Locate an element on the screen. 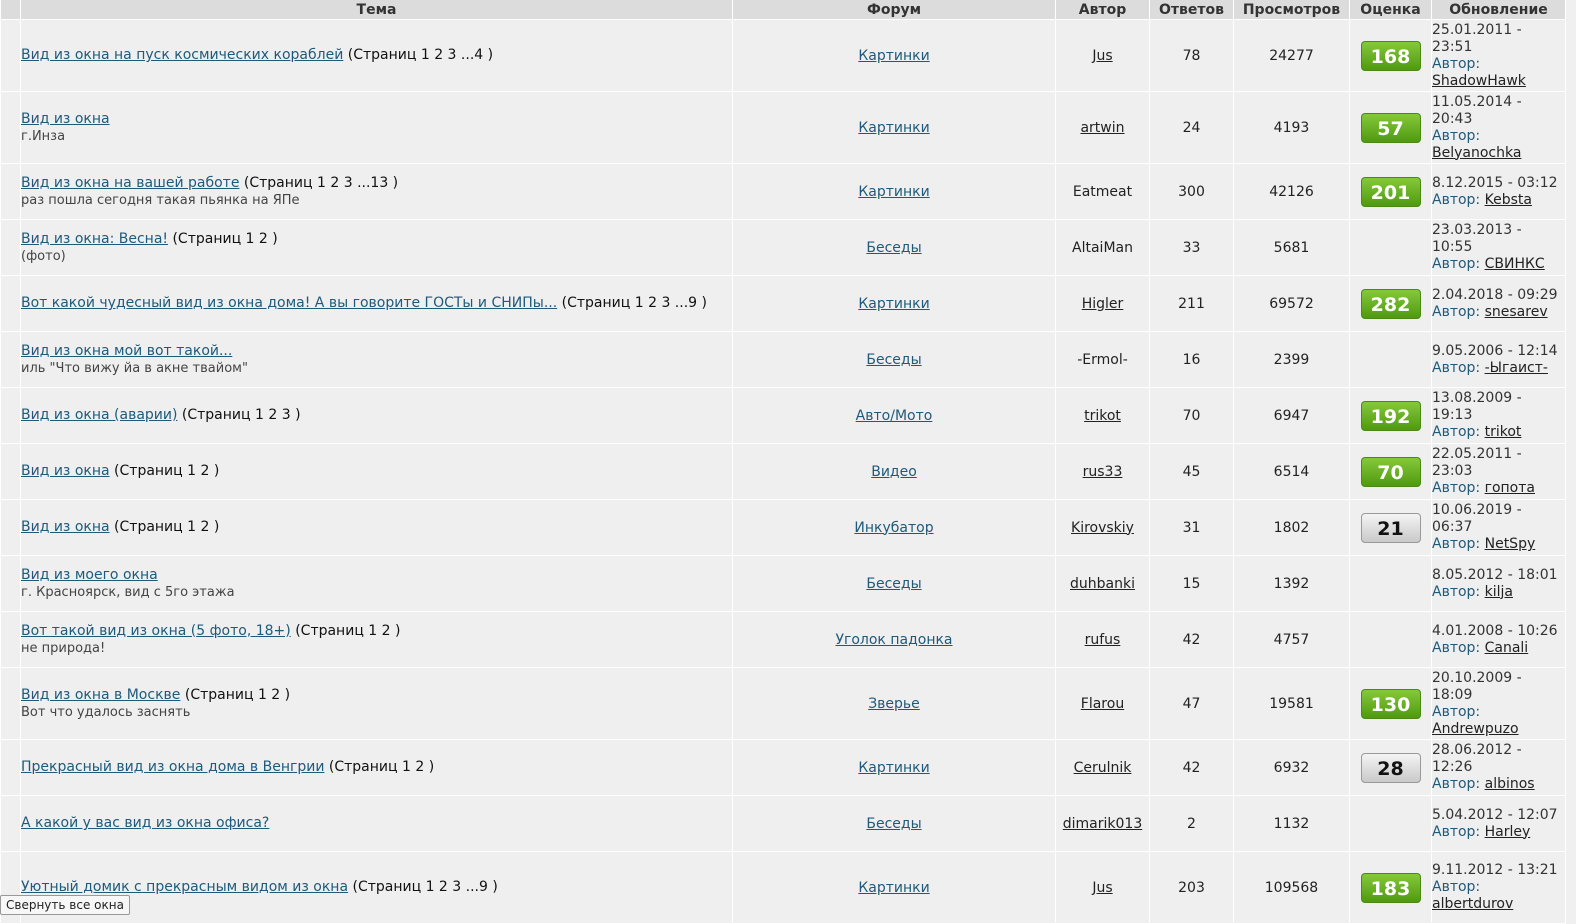 The image size is (1576, 924). author-name: Flarou is located at coordinates (1102, 704).